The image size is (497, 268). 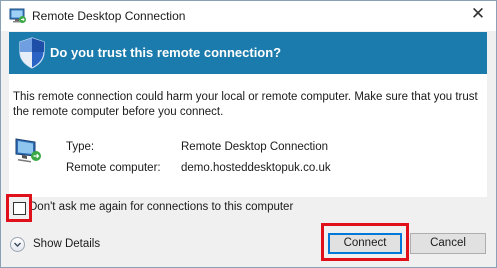 I want to click on title-bar: Remote Desktop Connection ✕, so click(x=248, y=16).